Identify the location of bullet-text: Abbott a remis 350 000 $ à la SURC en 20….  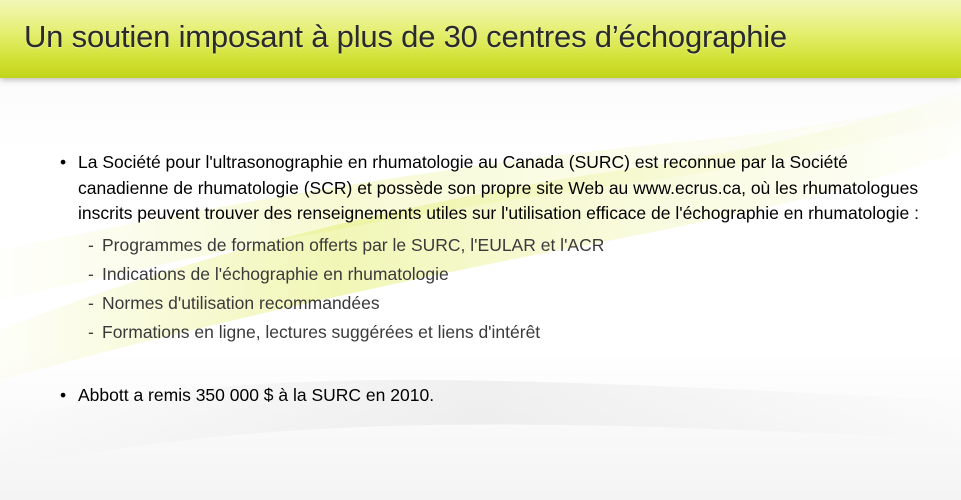
(256, 394).